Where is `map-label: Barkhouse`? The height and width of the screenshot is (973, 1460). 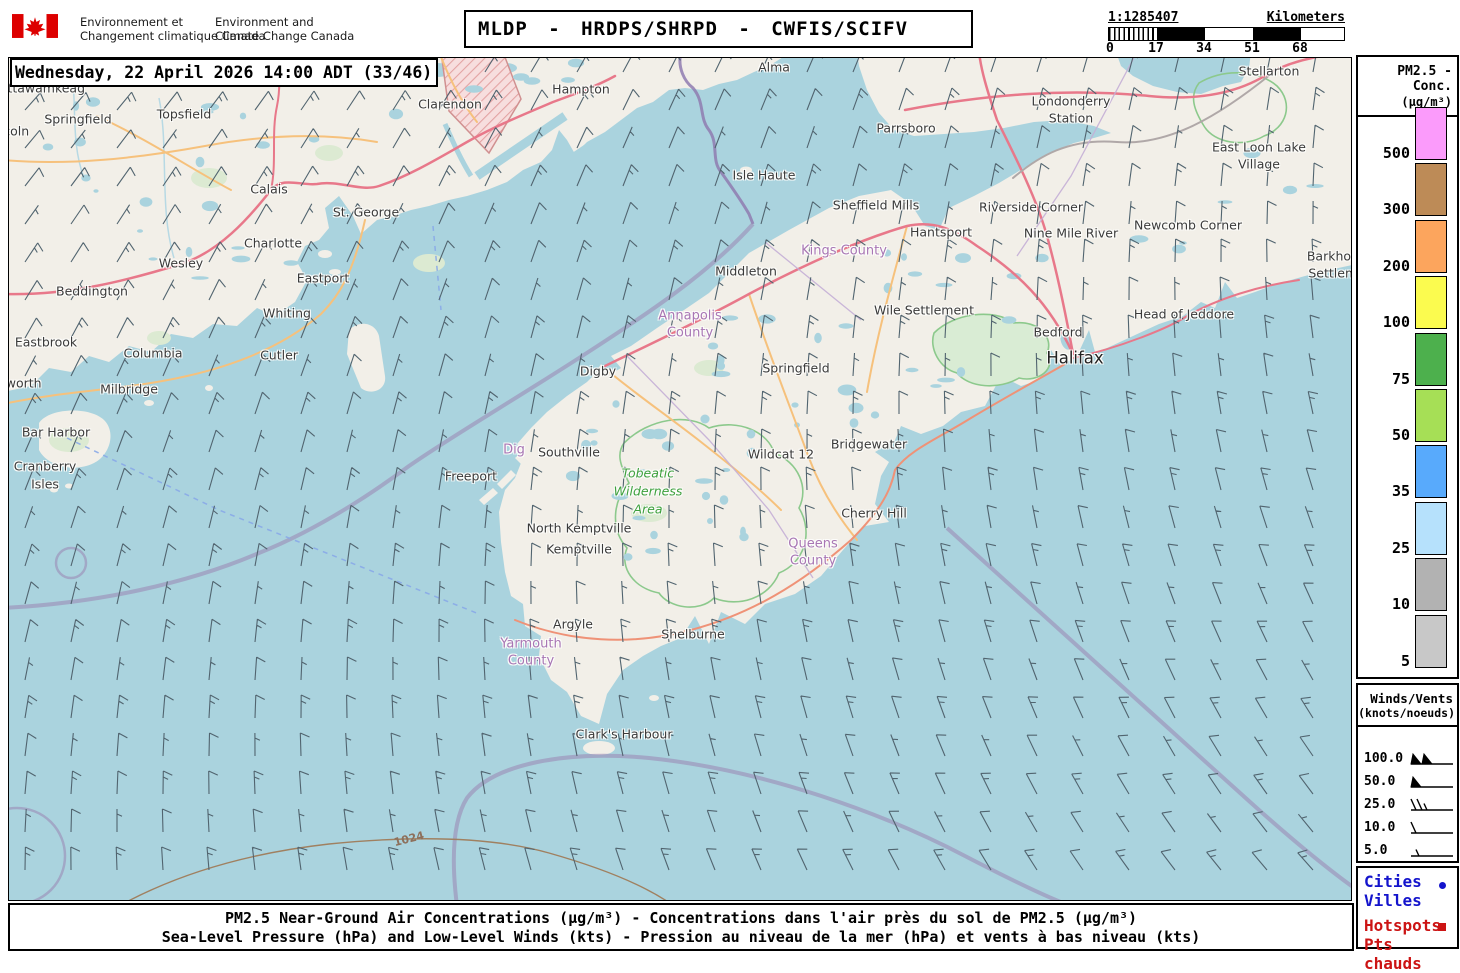
map-label: Barkhouse is located at coordinates (1329, 256).